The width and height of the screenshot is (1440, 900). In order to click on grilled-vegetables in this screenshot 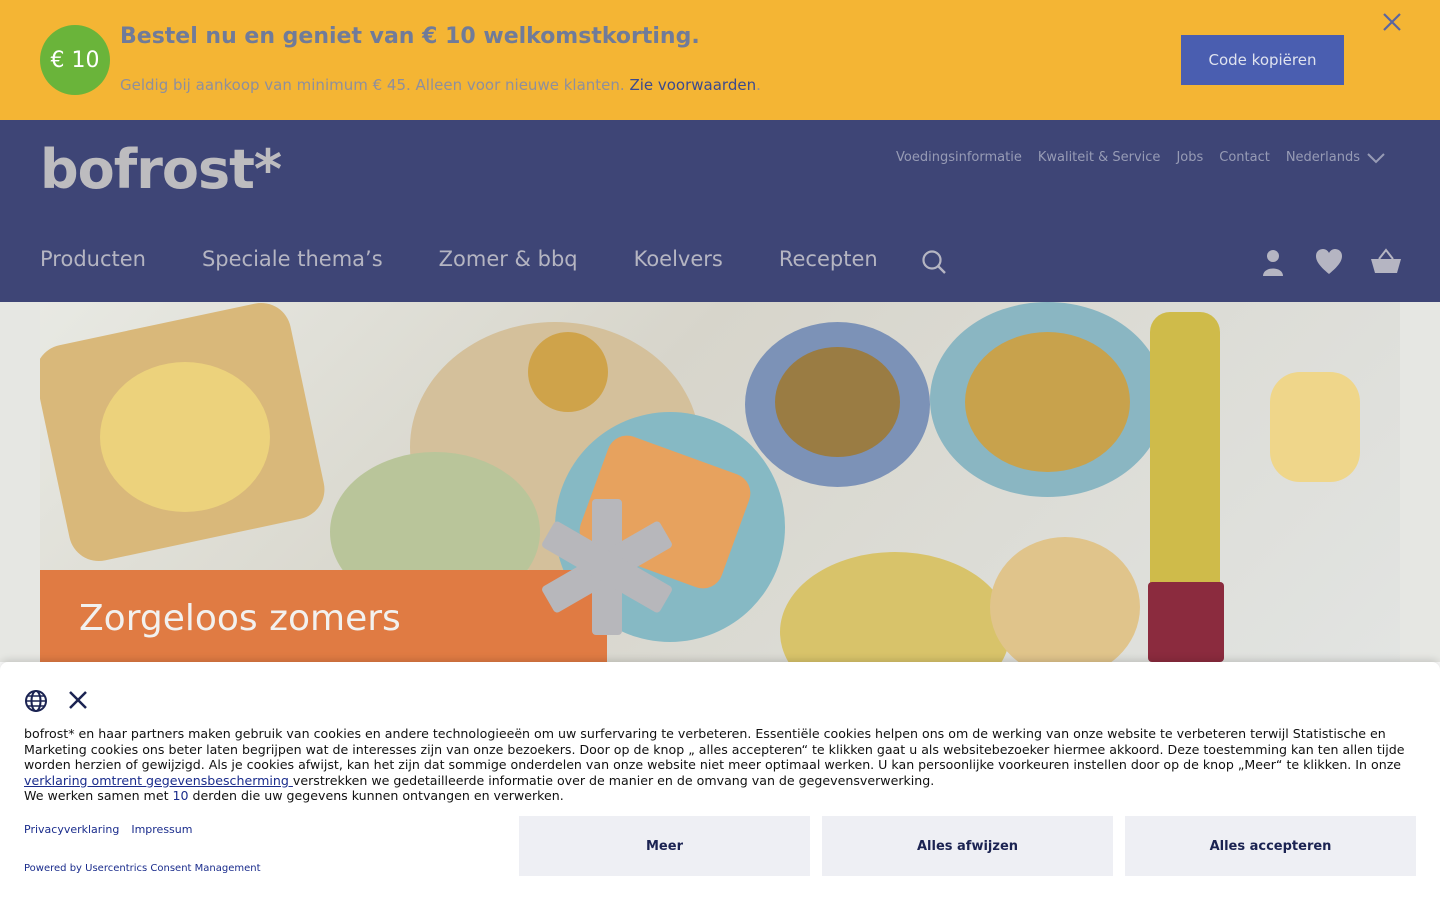, I will do `click(1047, 402)`.